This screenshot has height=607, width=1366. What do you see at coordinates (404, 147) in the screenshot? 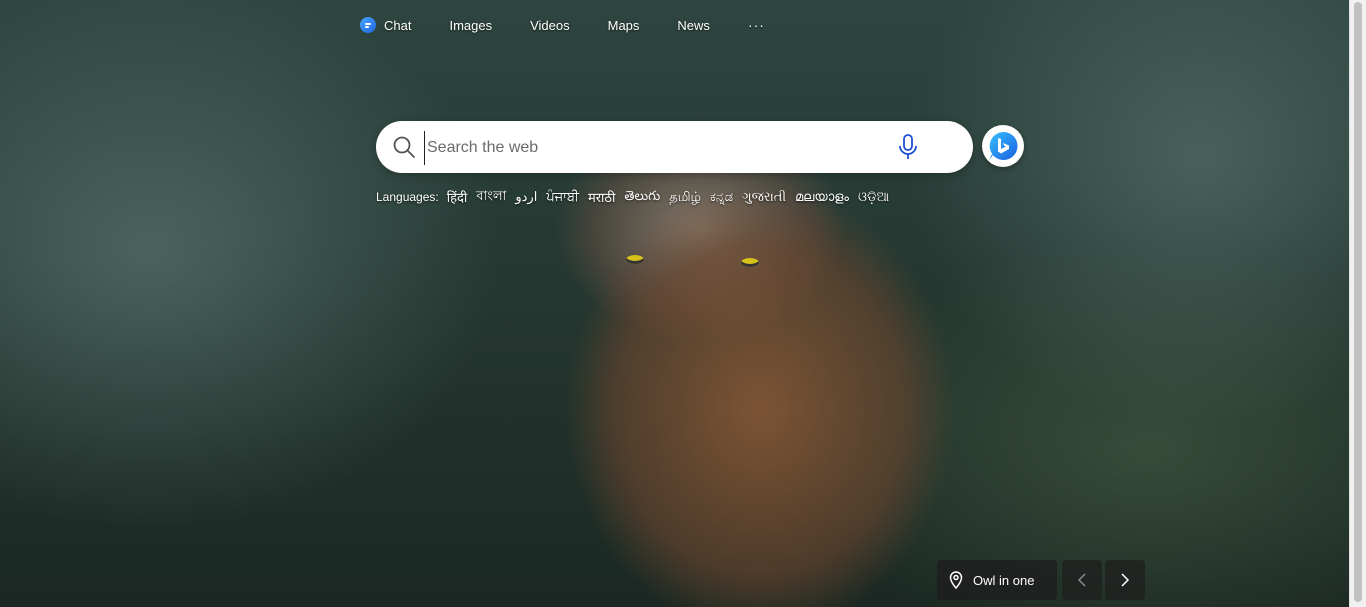
I see `search-icon` at bounding box center [404, 147].